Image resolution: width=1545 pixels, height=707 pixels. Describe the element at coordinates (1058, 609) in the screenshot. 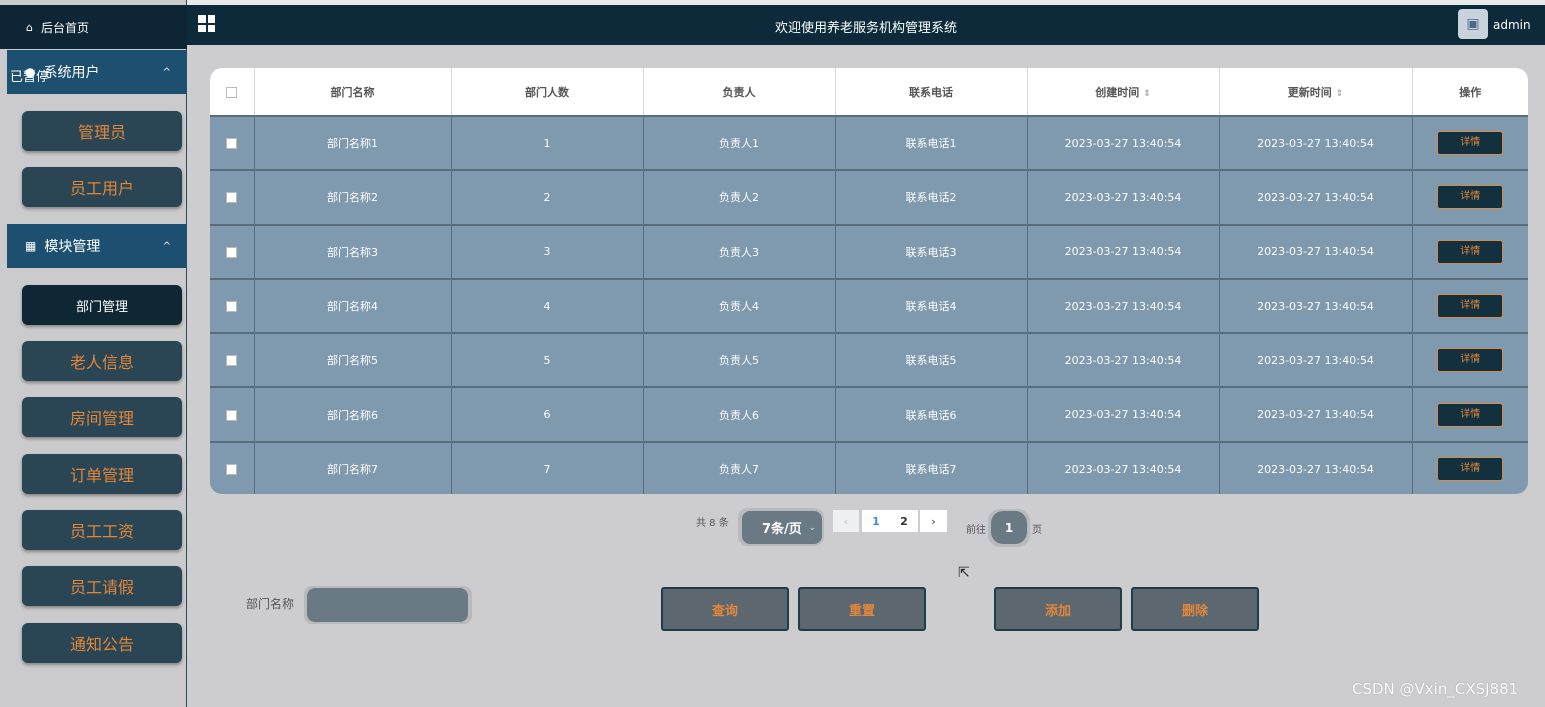

I see `add-button: 添加` at that location.